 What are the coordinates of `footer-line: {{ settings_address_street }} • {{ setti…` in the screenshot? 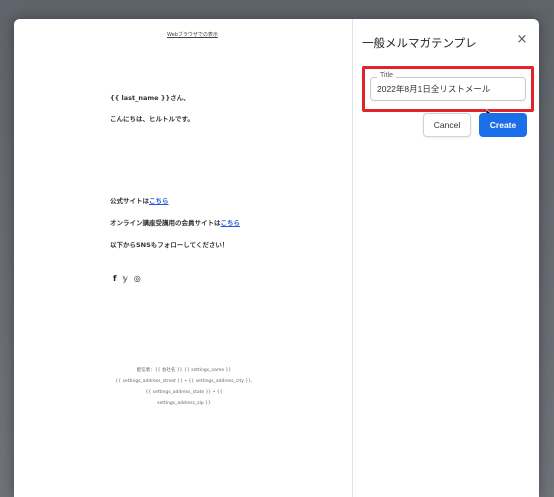 It's located at (184, 387).